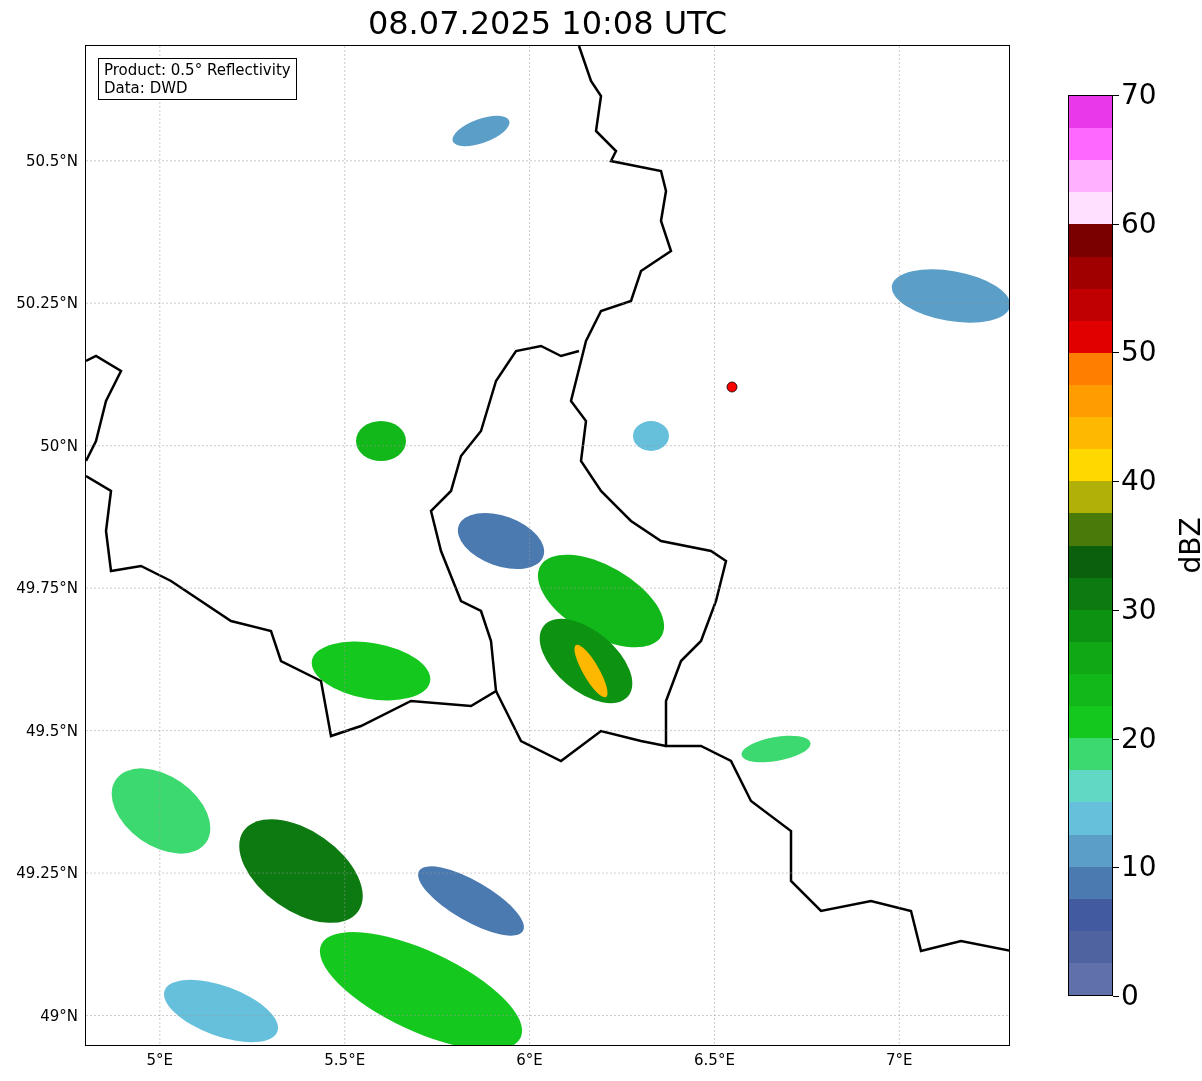  What do you see at coordinates (529, 1060) in the screenshot?
I see `longitude-label: 6°E` at bounding box center [529, 1060].